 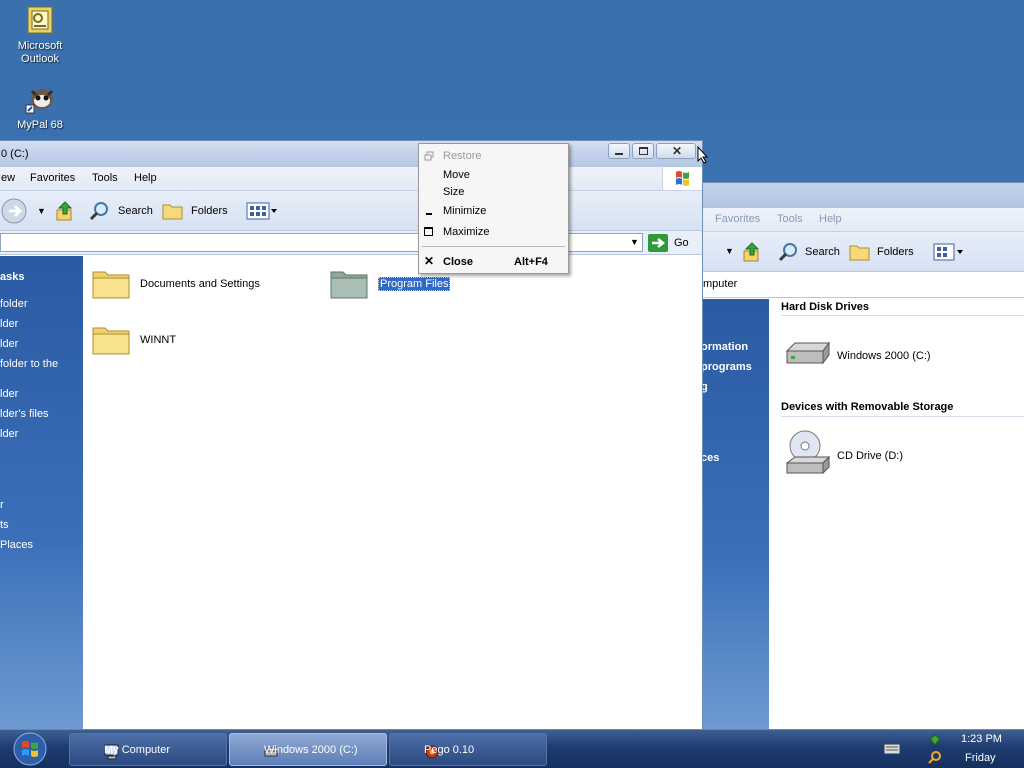 What do you see at coordinates (351, 243) in the screenshot?
I see `address-bar: ▼ Go` at bounding box center [351, 243].